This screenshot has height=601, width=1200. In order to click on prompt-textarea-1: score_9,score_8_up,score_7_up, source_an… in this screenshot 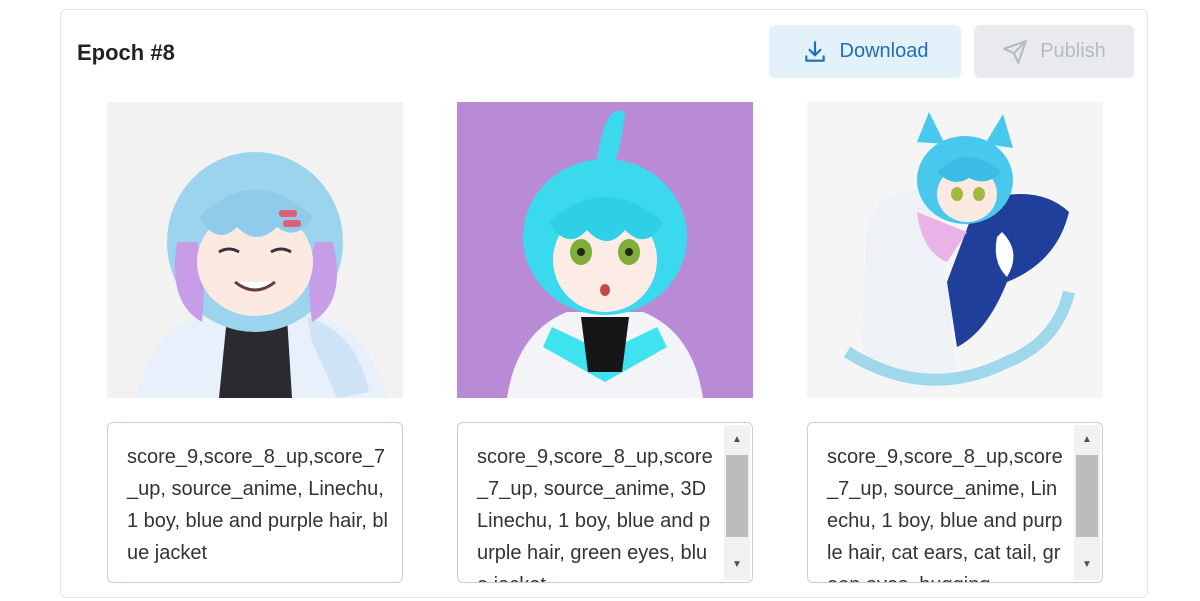, I will do `click(255, 502)`.